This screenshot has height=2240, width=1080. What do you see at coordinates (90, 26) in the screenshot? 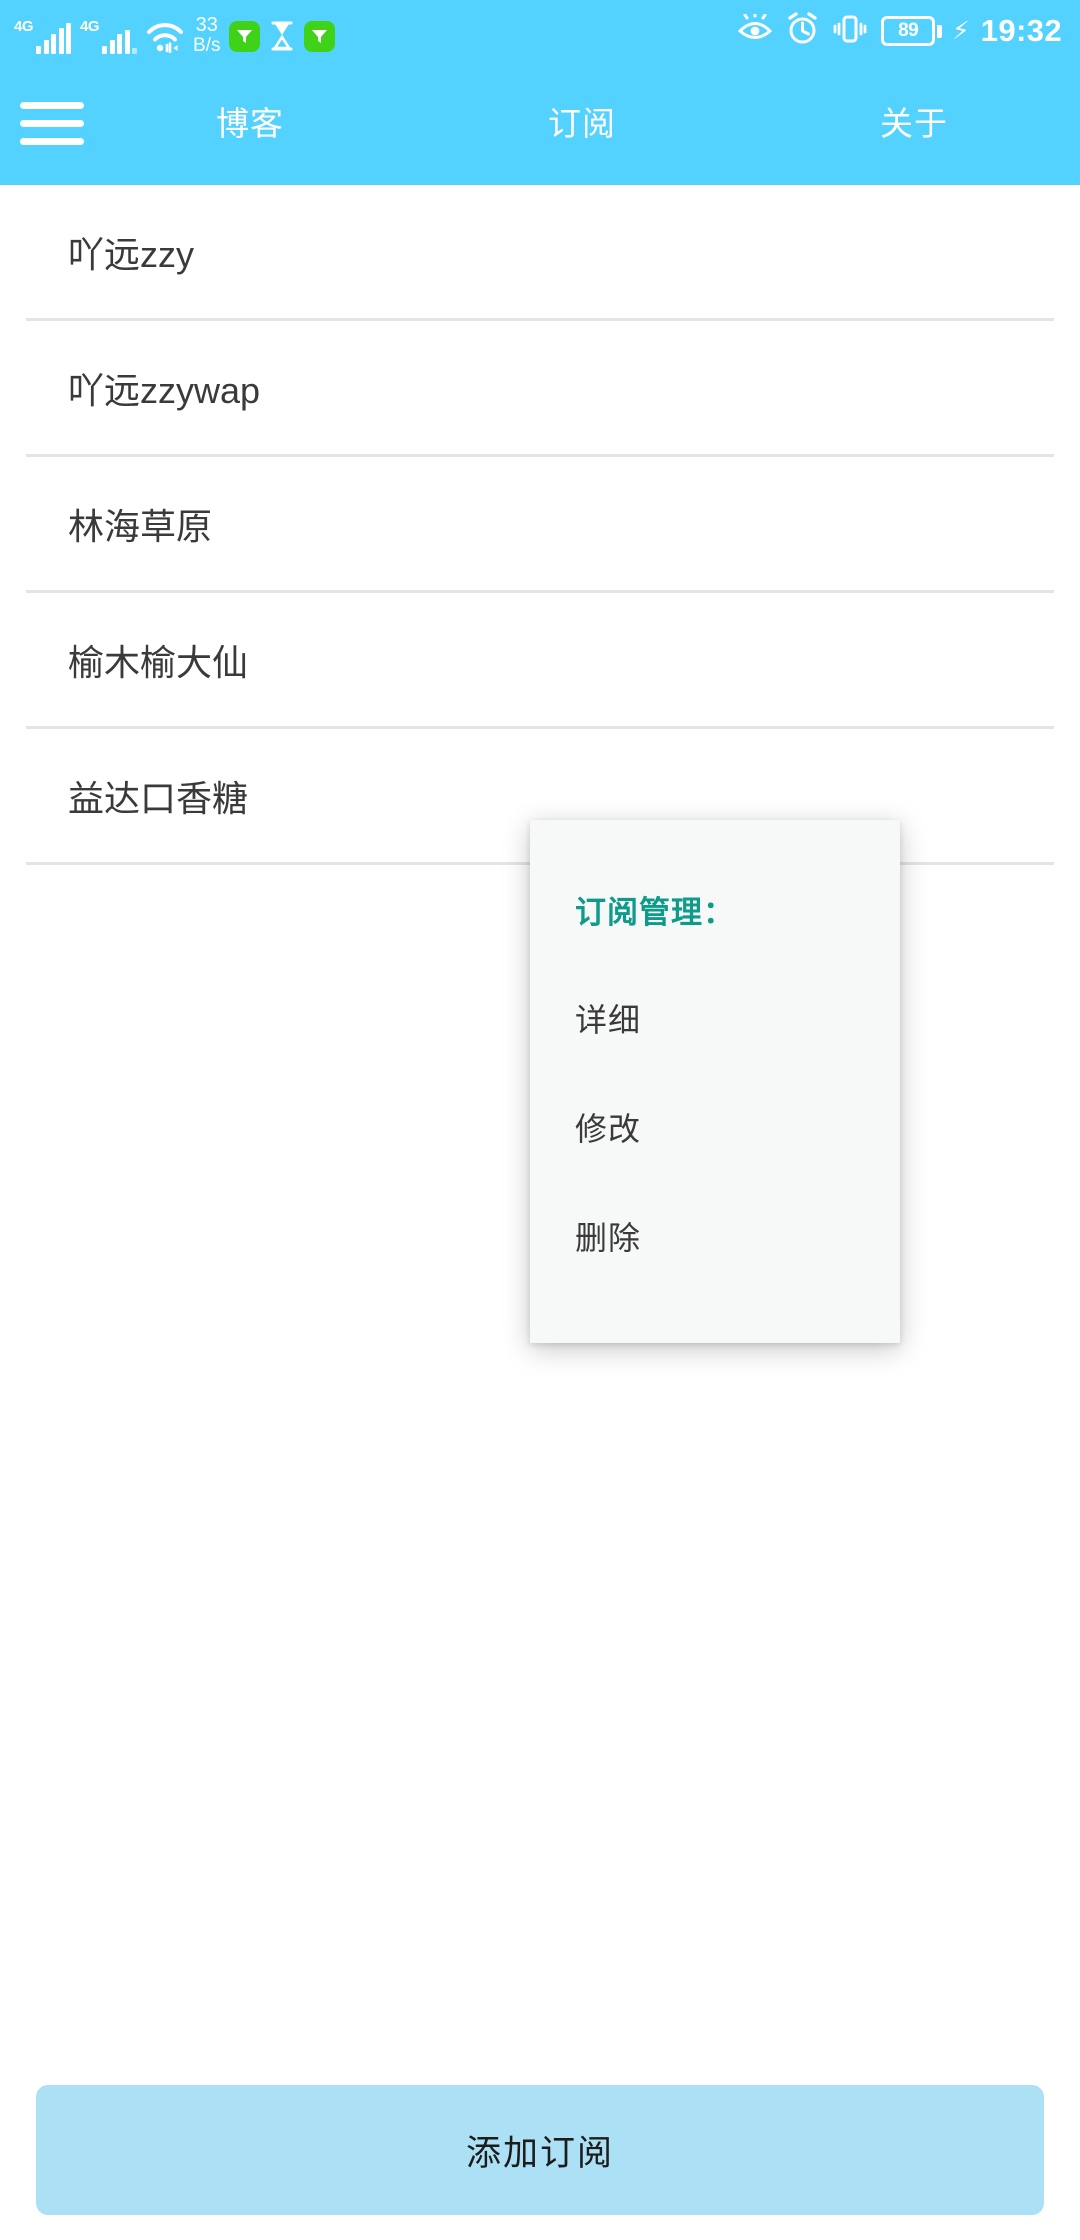
I see `signal-sim2-label: 4G` at bounding box center [90, 26].